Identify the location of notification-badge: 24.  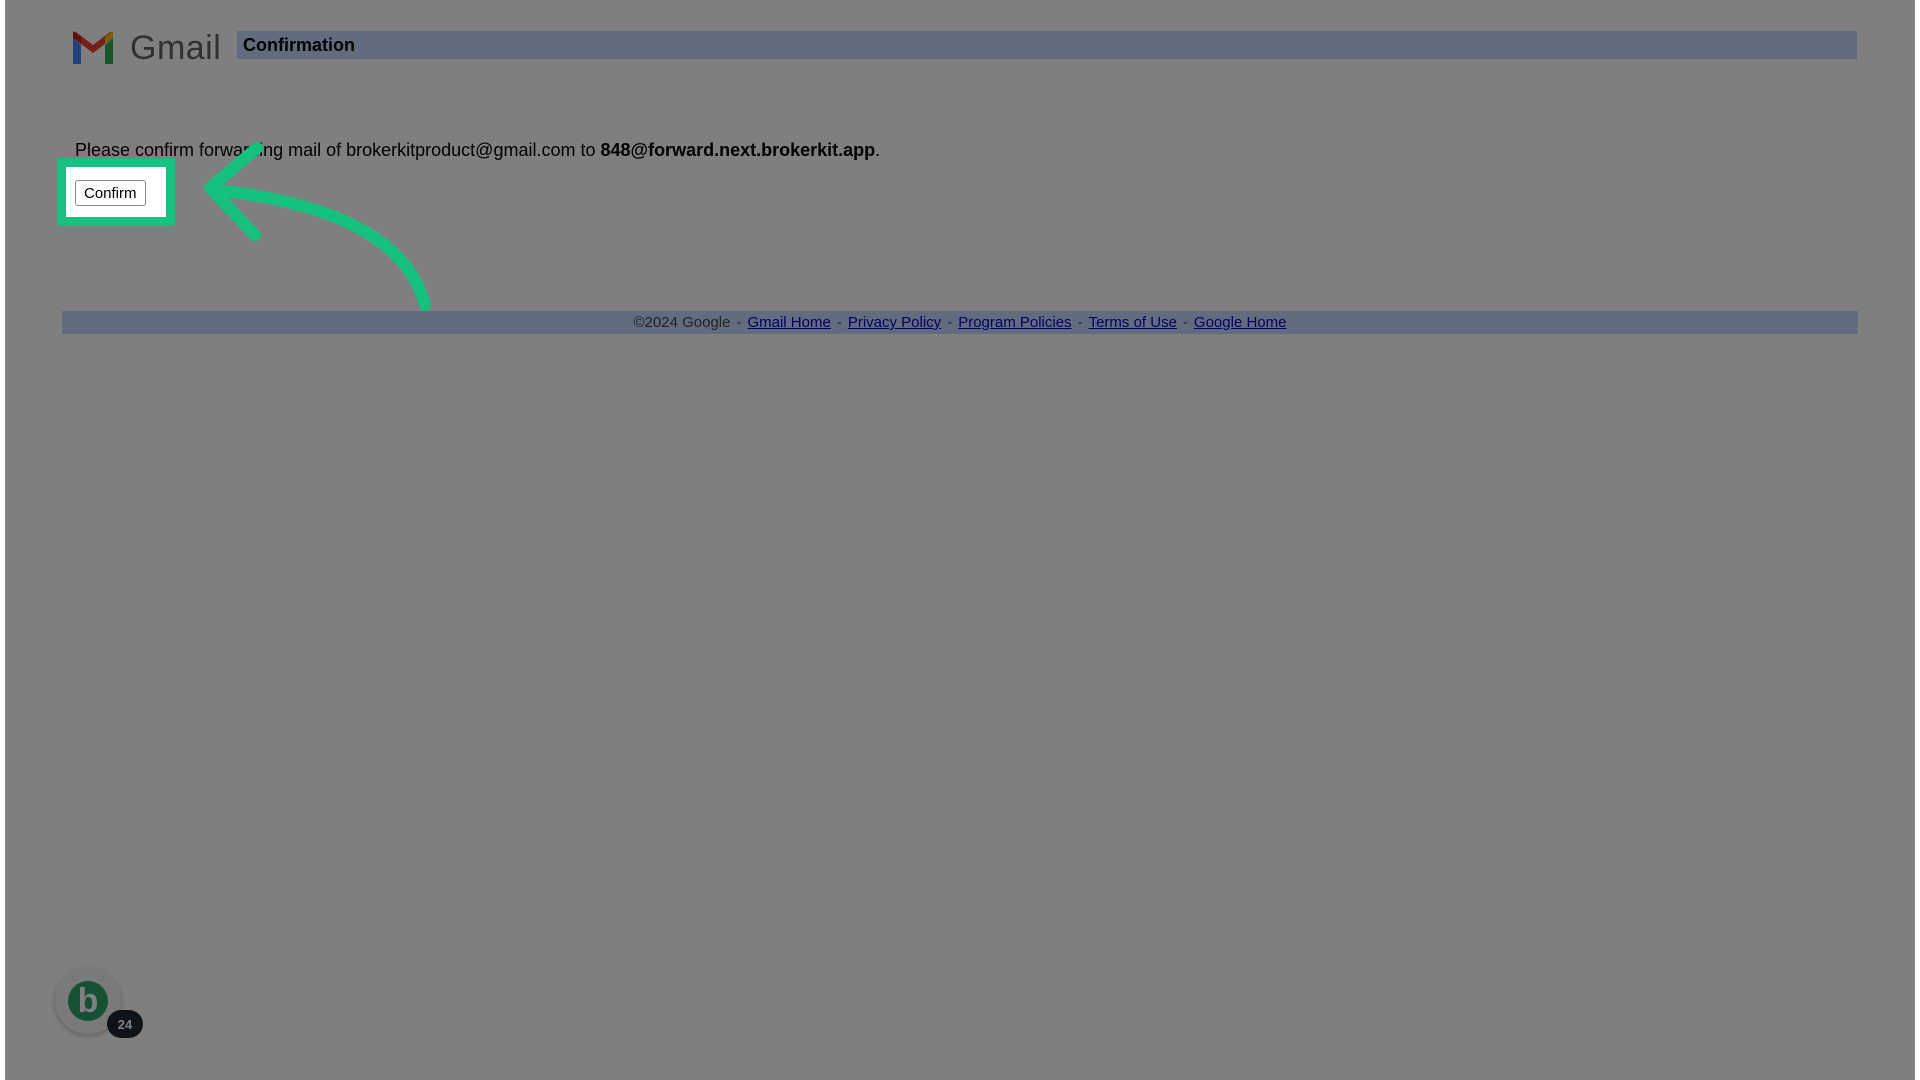
(125, 1024).